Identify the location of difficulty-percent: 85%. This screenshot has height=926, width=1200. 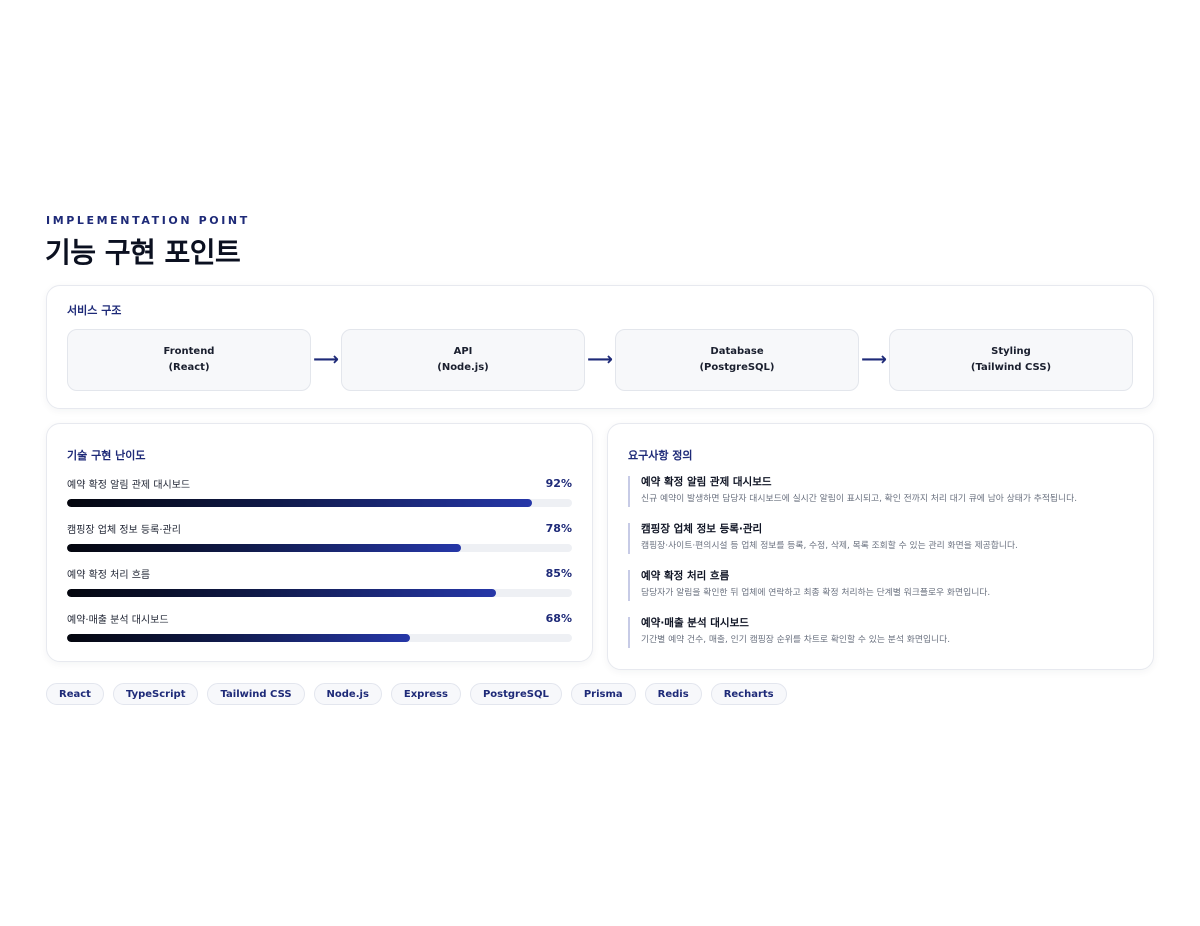
(558, 573).